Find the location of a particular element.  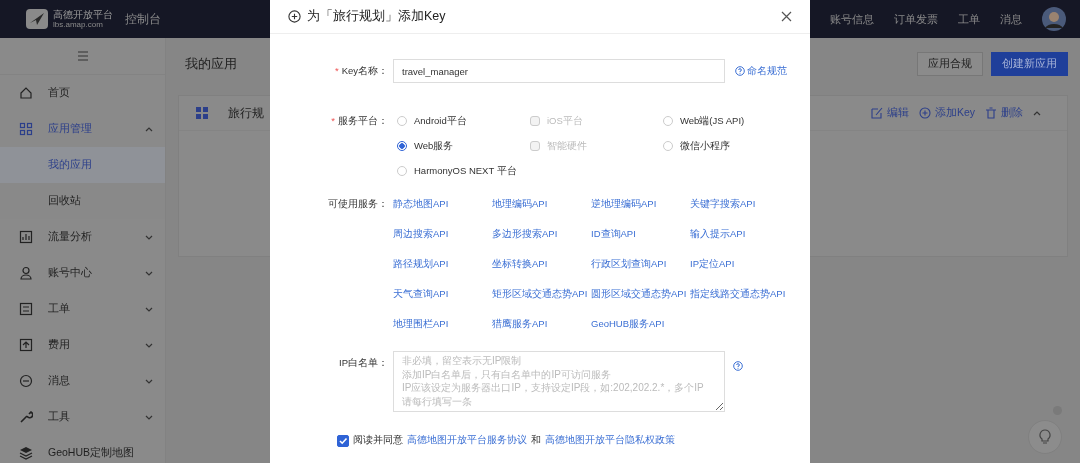

form-label: Key名称： is located at coordinates (364, 70).